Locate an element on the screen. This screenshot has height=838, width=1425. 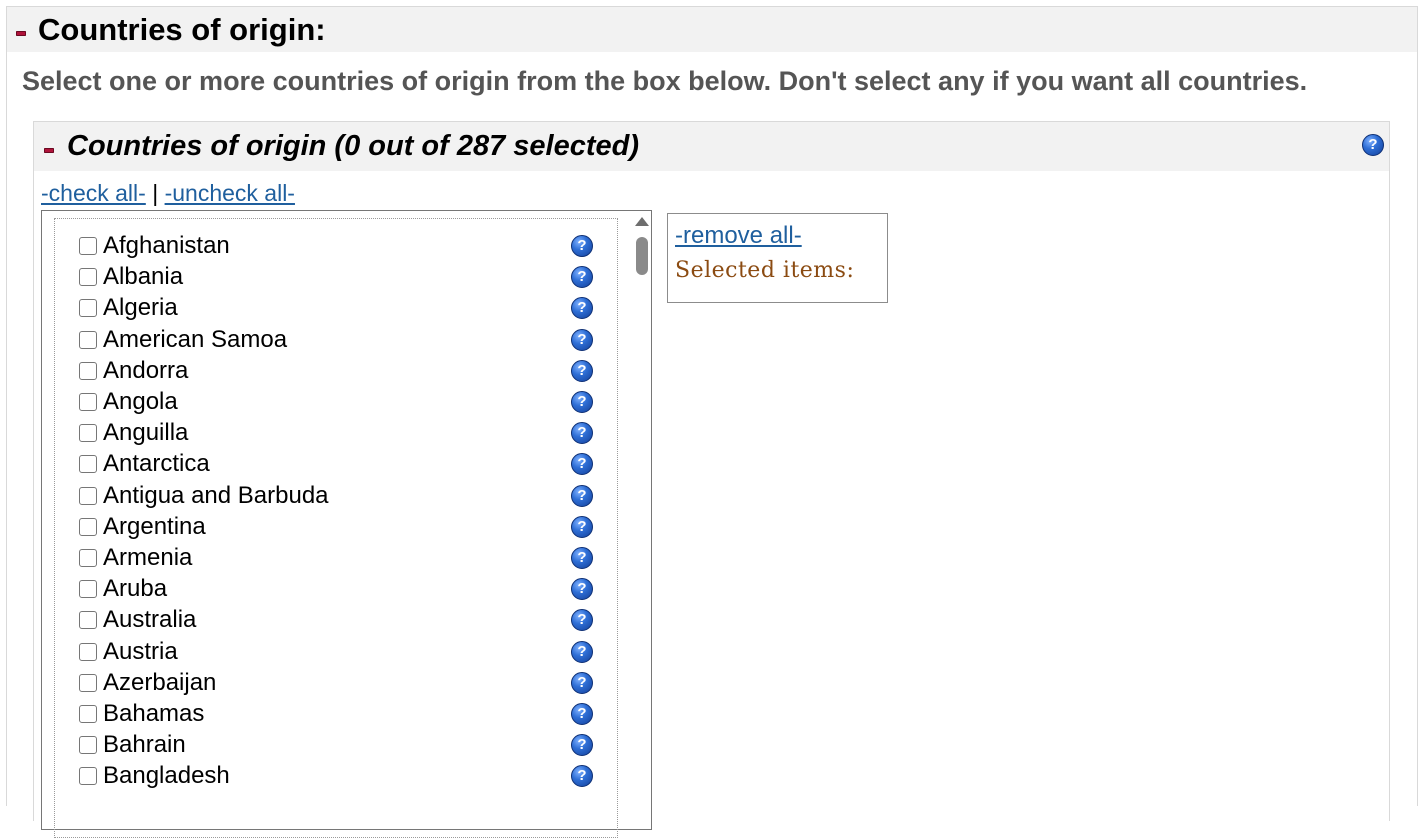
country-list-item: Aruba? is located at coordinates (339, 590).